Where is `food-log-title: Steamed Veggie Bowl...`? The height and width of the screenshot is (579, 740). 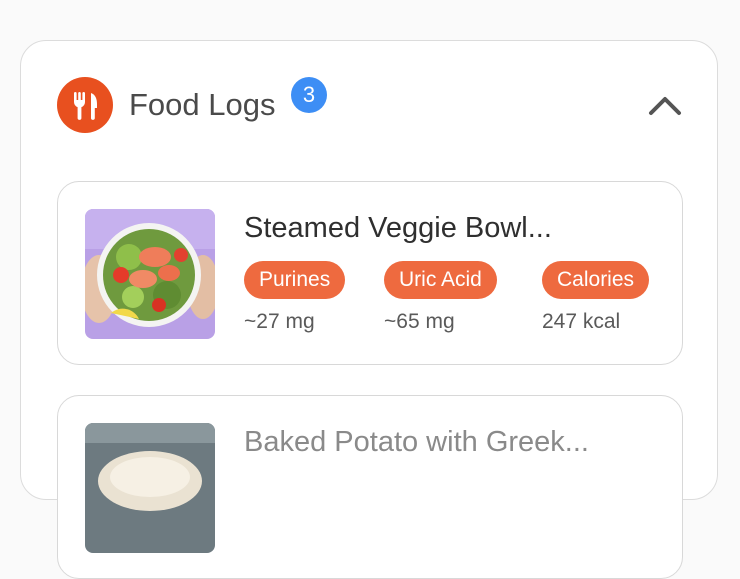 food-log-title: Steamed Veggie Bowl... is located at coordinates (398, 228).